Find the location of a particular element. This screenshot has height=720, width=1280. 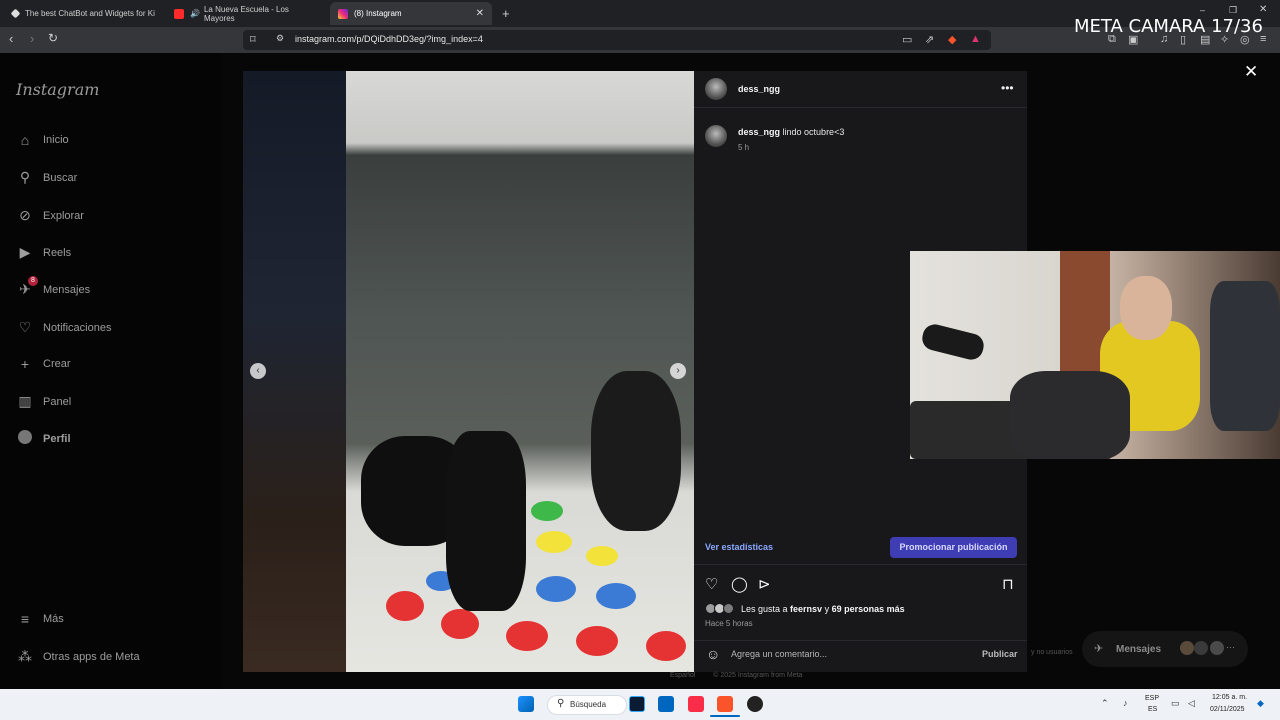

sidebar-item-label: Perfil is located at coordinates (57, 438).